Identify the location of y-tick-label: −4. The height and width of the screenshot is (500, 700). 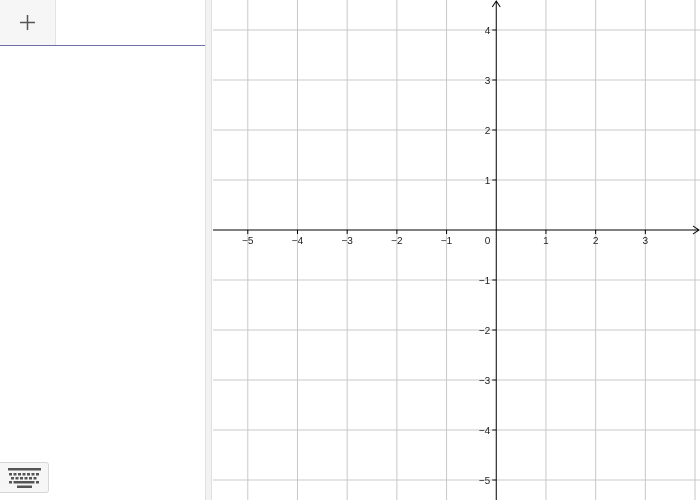
(485, 431).